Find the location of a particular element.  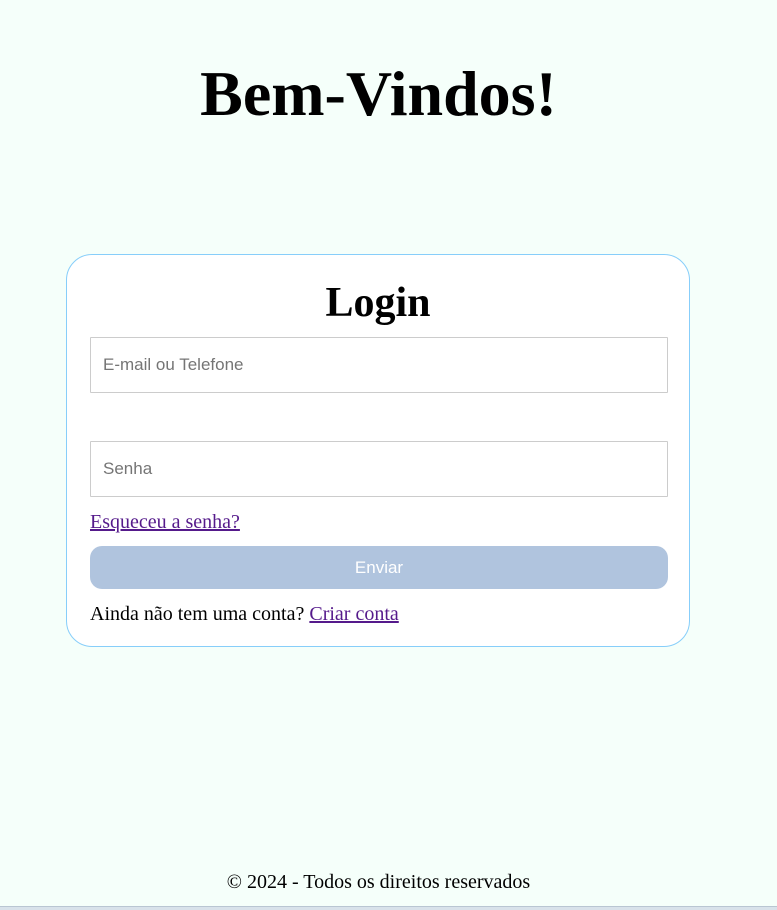

submit-button: Enviar is located at coordinates (379, 567).